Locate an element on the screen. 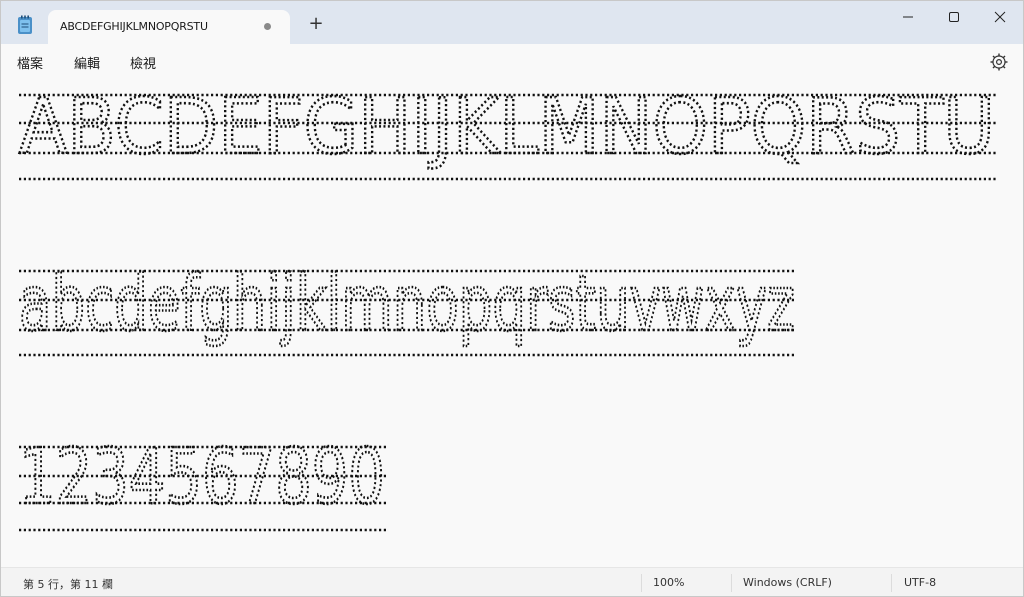  tab-document: ABCDEFGHIJKLMNOPQRSTU is located at coordinates (169, 27).